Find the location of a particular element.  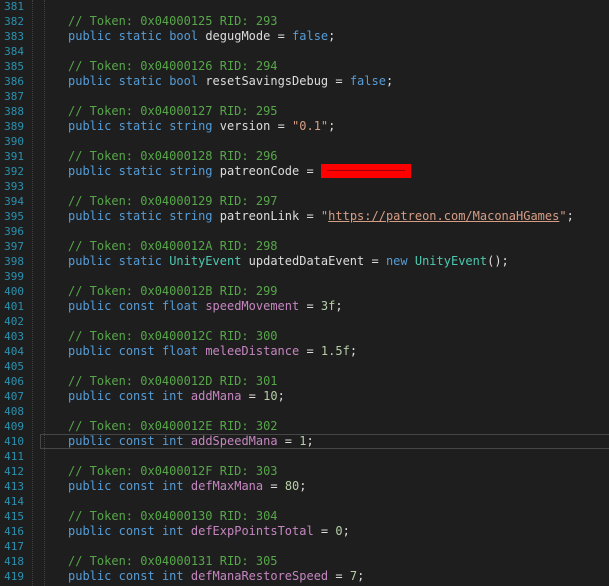

code-text: // Token: 0x0400012A RID: 298 is located at coordinates (173, 246).